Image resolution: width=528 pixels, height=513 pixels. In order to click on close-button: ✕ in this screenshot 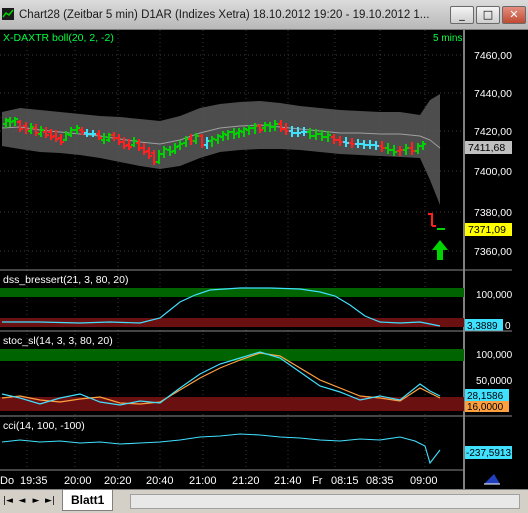, I will do `click(514, 15)`.